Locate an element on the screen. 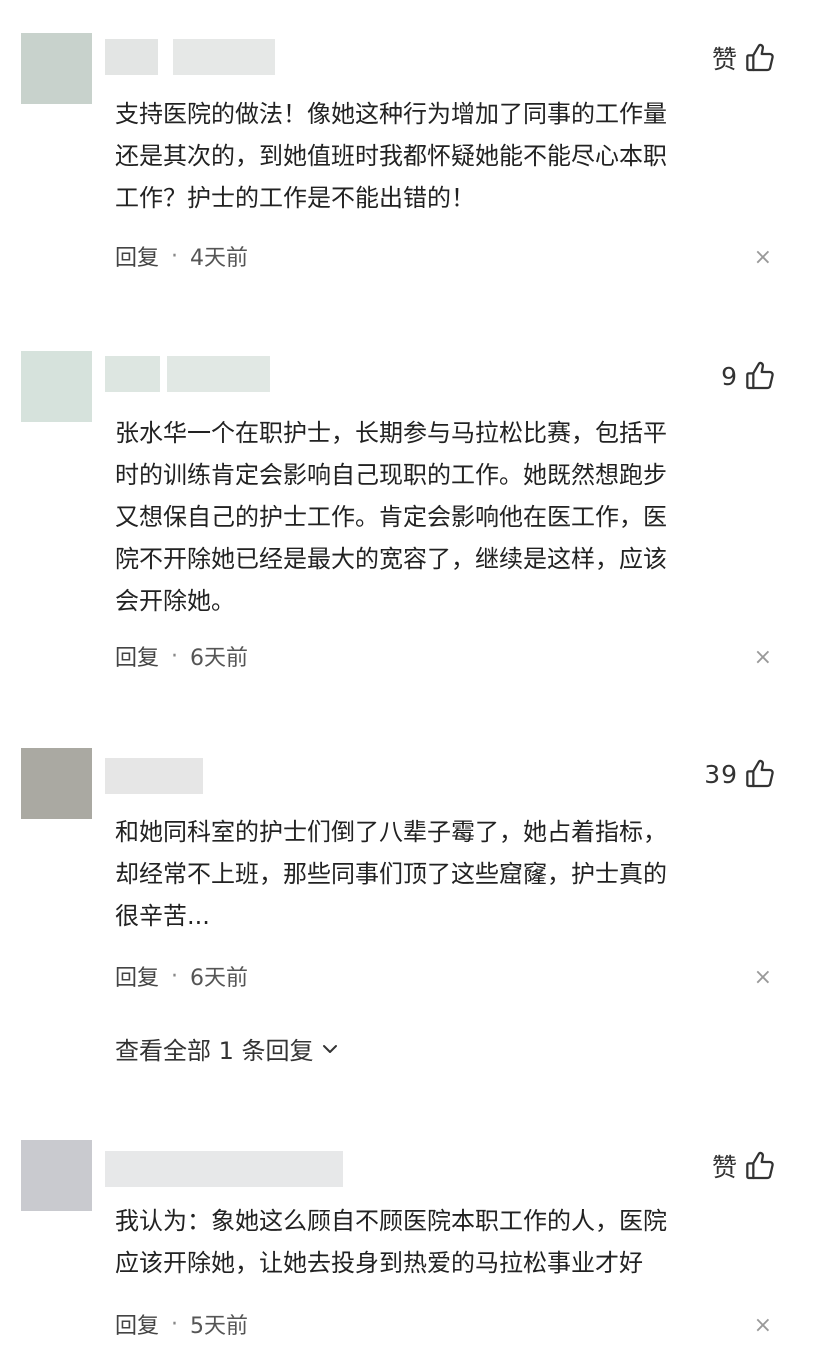  like-button: 9 is located at coordinates (748, 376).